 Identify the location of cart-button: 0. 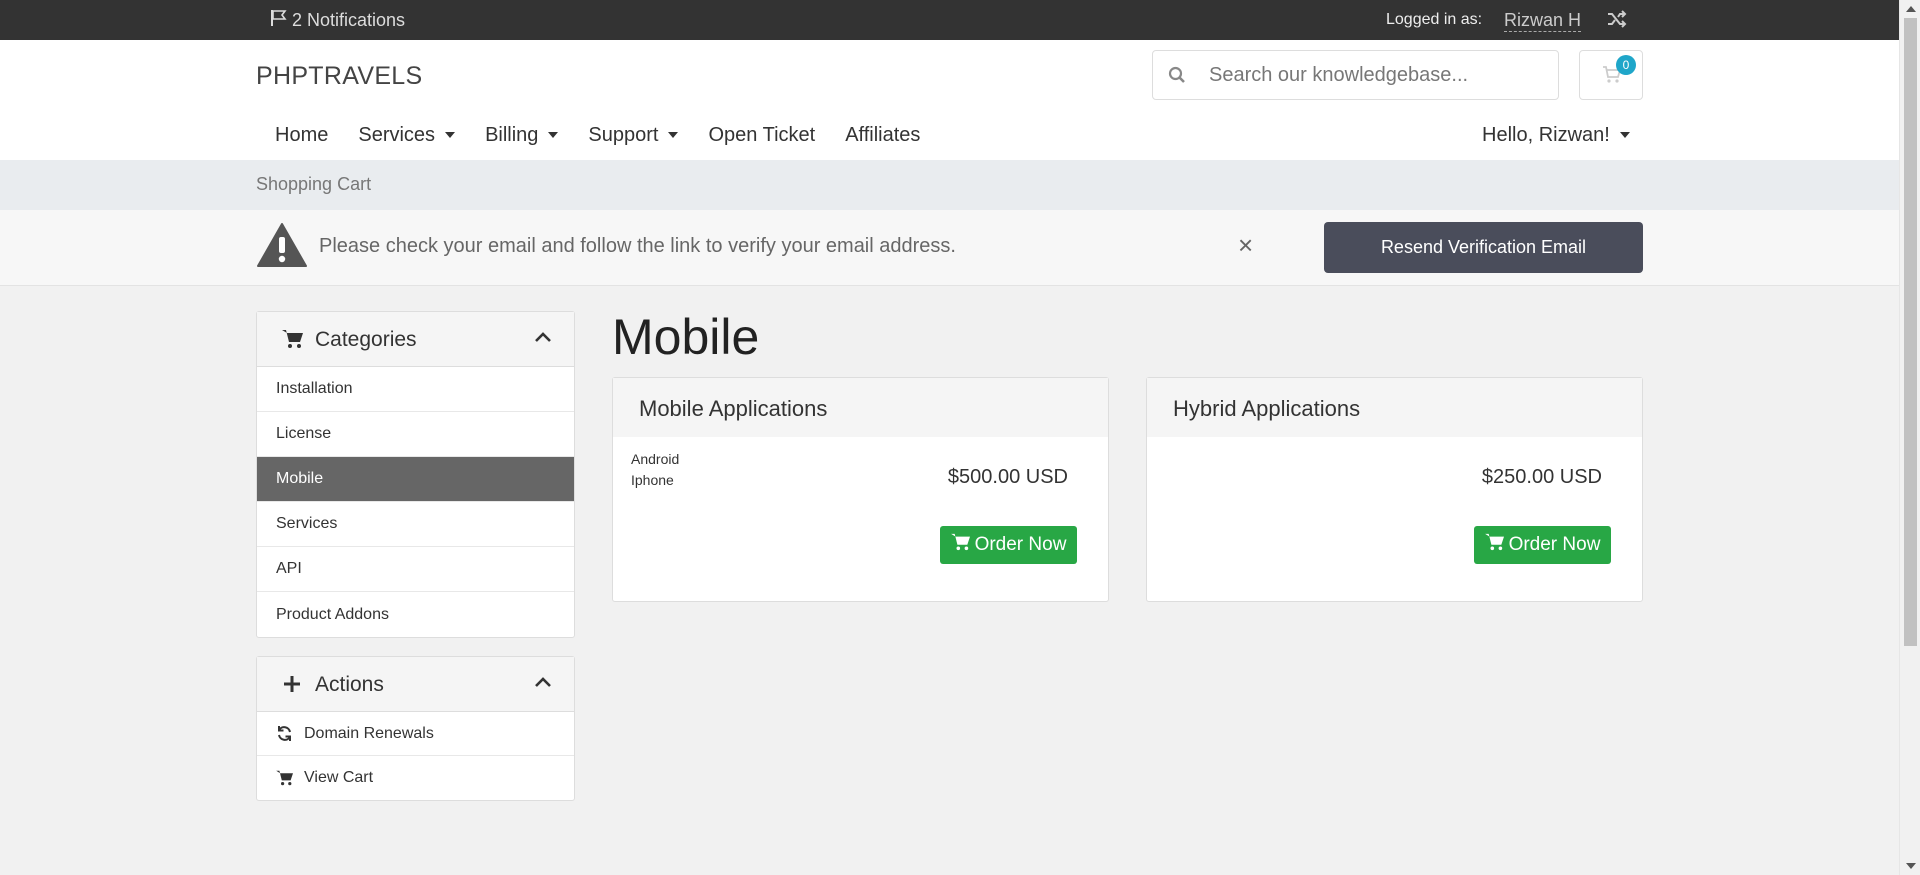
(1611, 75).